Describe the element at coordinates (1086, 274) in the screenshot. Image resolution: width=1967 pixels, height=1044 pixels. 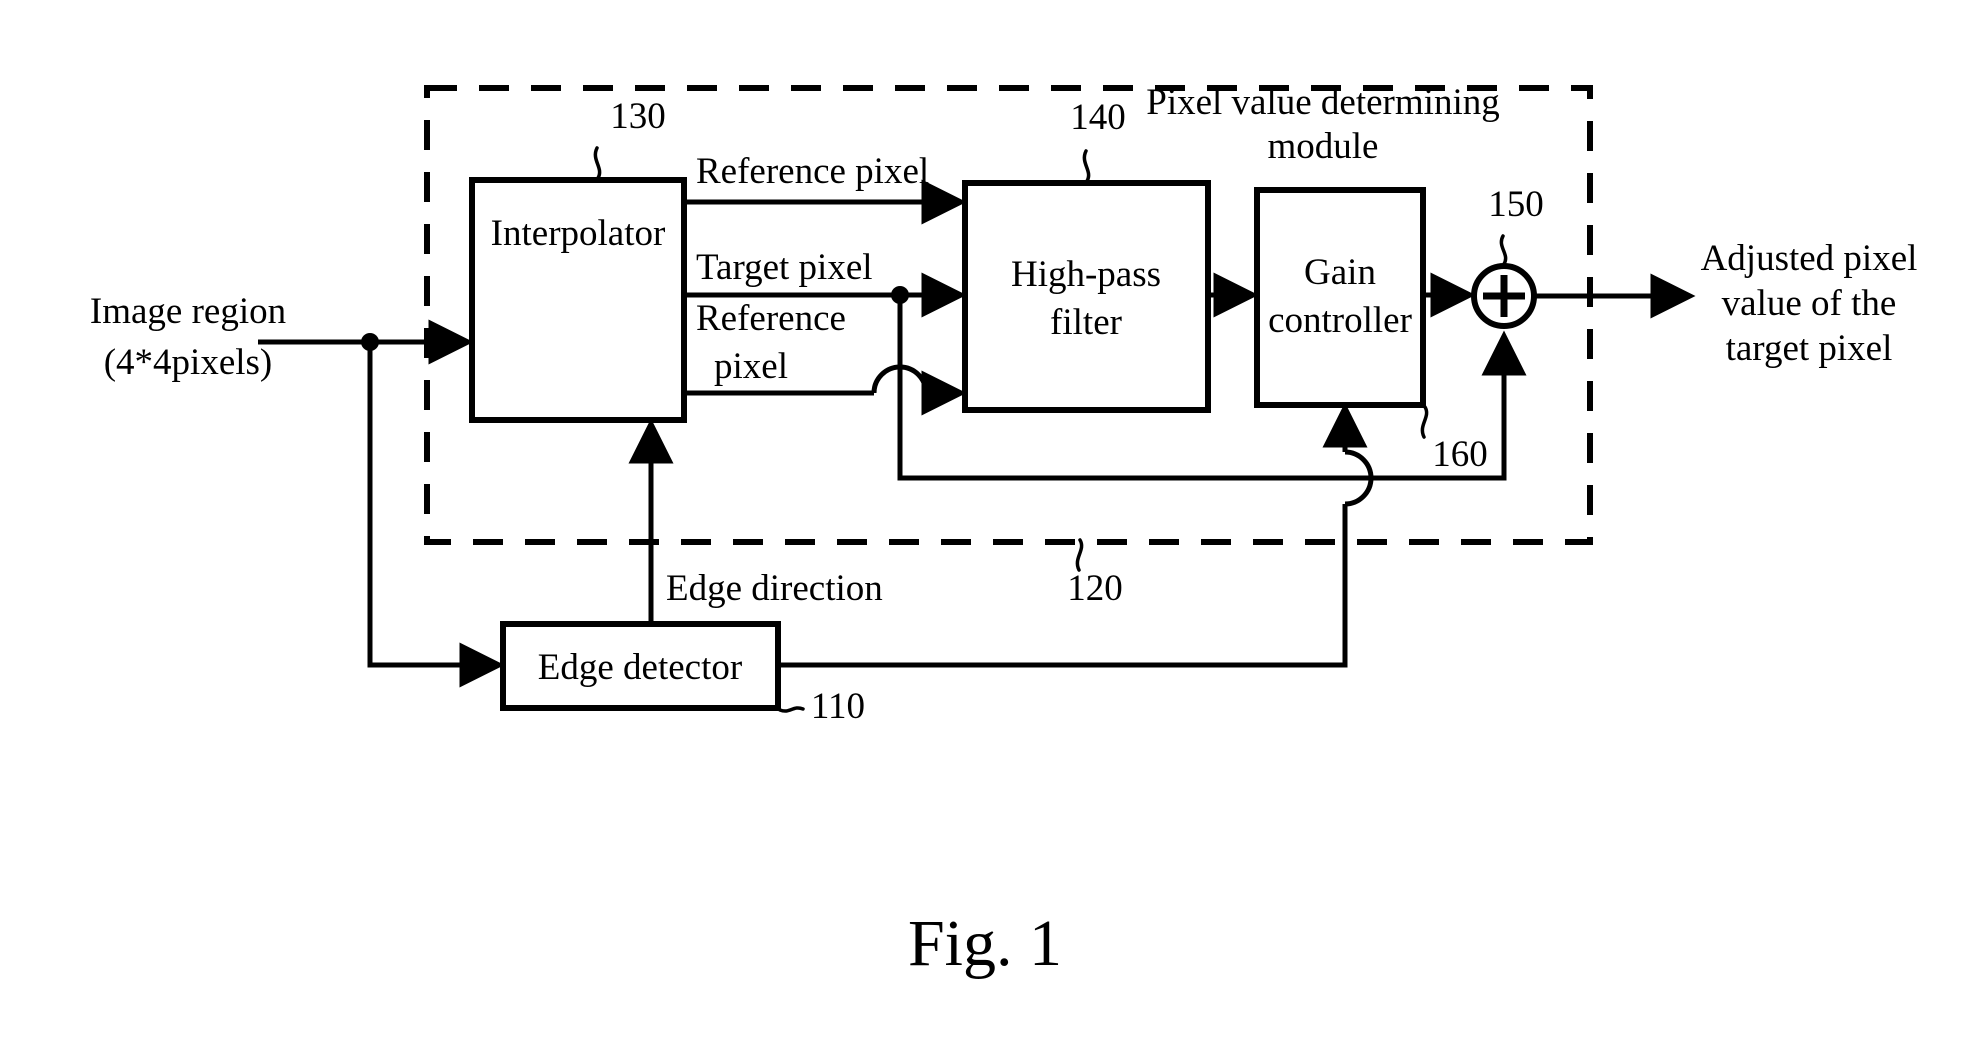
I see `high-pass-filter-label-line1: High-pass` at that location.